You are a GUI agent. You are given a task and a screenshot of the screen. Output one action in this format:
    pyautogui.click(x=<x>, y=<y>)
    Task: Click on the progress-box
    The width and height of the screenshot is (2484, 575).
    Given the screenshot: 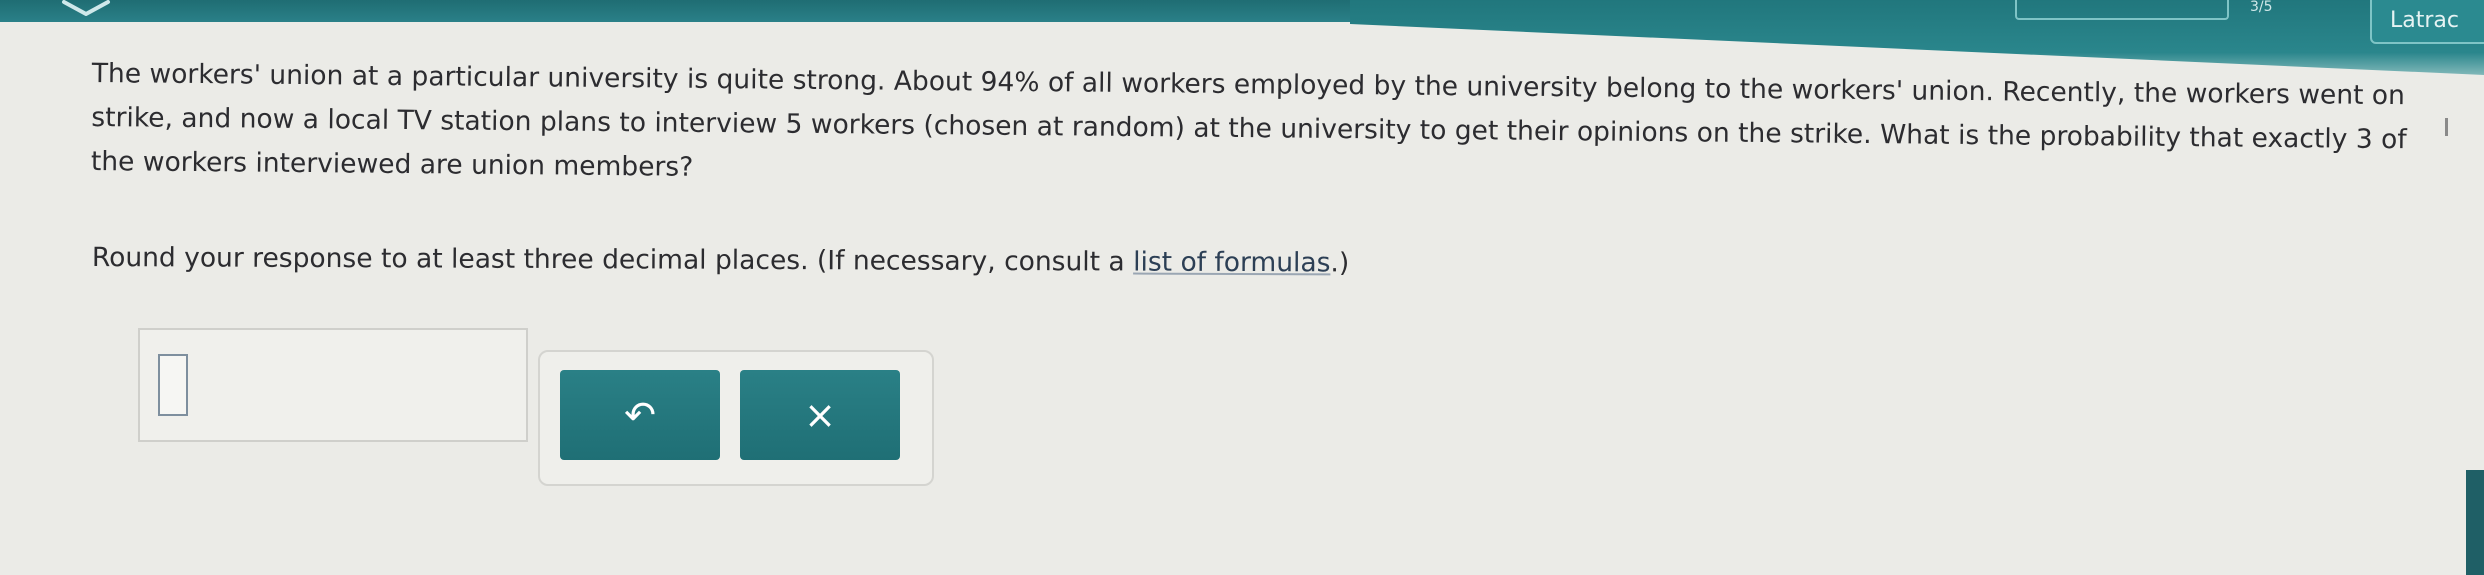 What is the action you would take?
    pyautogui.click(x=2122, y=10)
    